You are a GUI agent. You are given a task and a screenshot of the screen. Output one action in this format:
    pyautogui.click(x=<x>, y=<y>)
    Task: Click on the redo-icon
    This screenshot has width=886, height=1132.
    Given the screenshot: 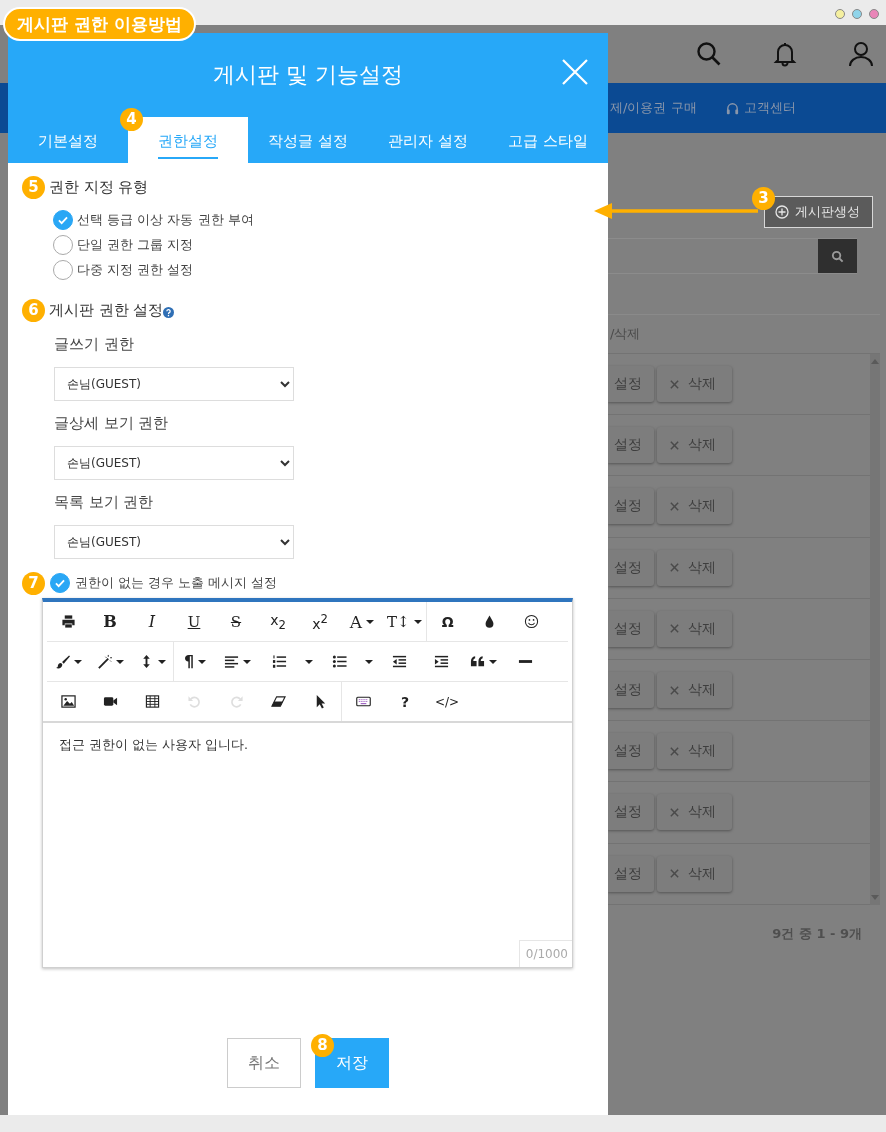 What is the action you would take?
    pyautogui.click(x=236, y=701)
    